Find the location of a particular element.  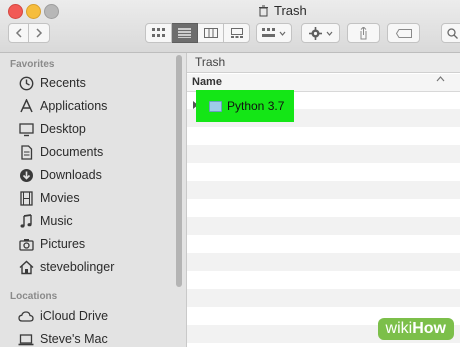

icon-view-icon is located at coordinates (158, 32).